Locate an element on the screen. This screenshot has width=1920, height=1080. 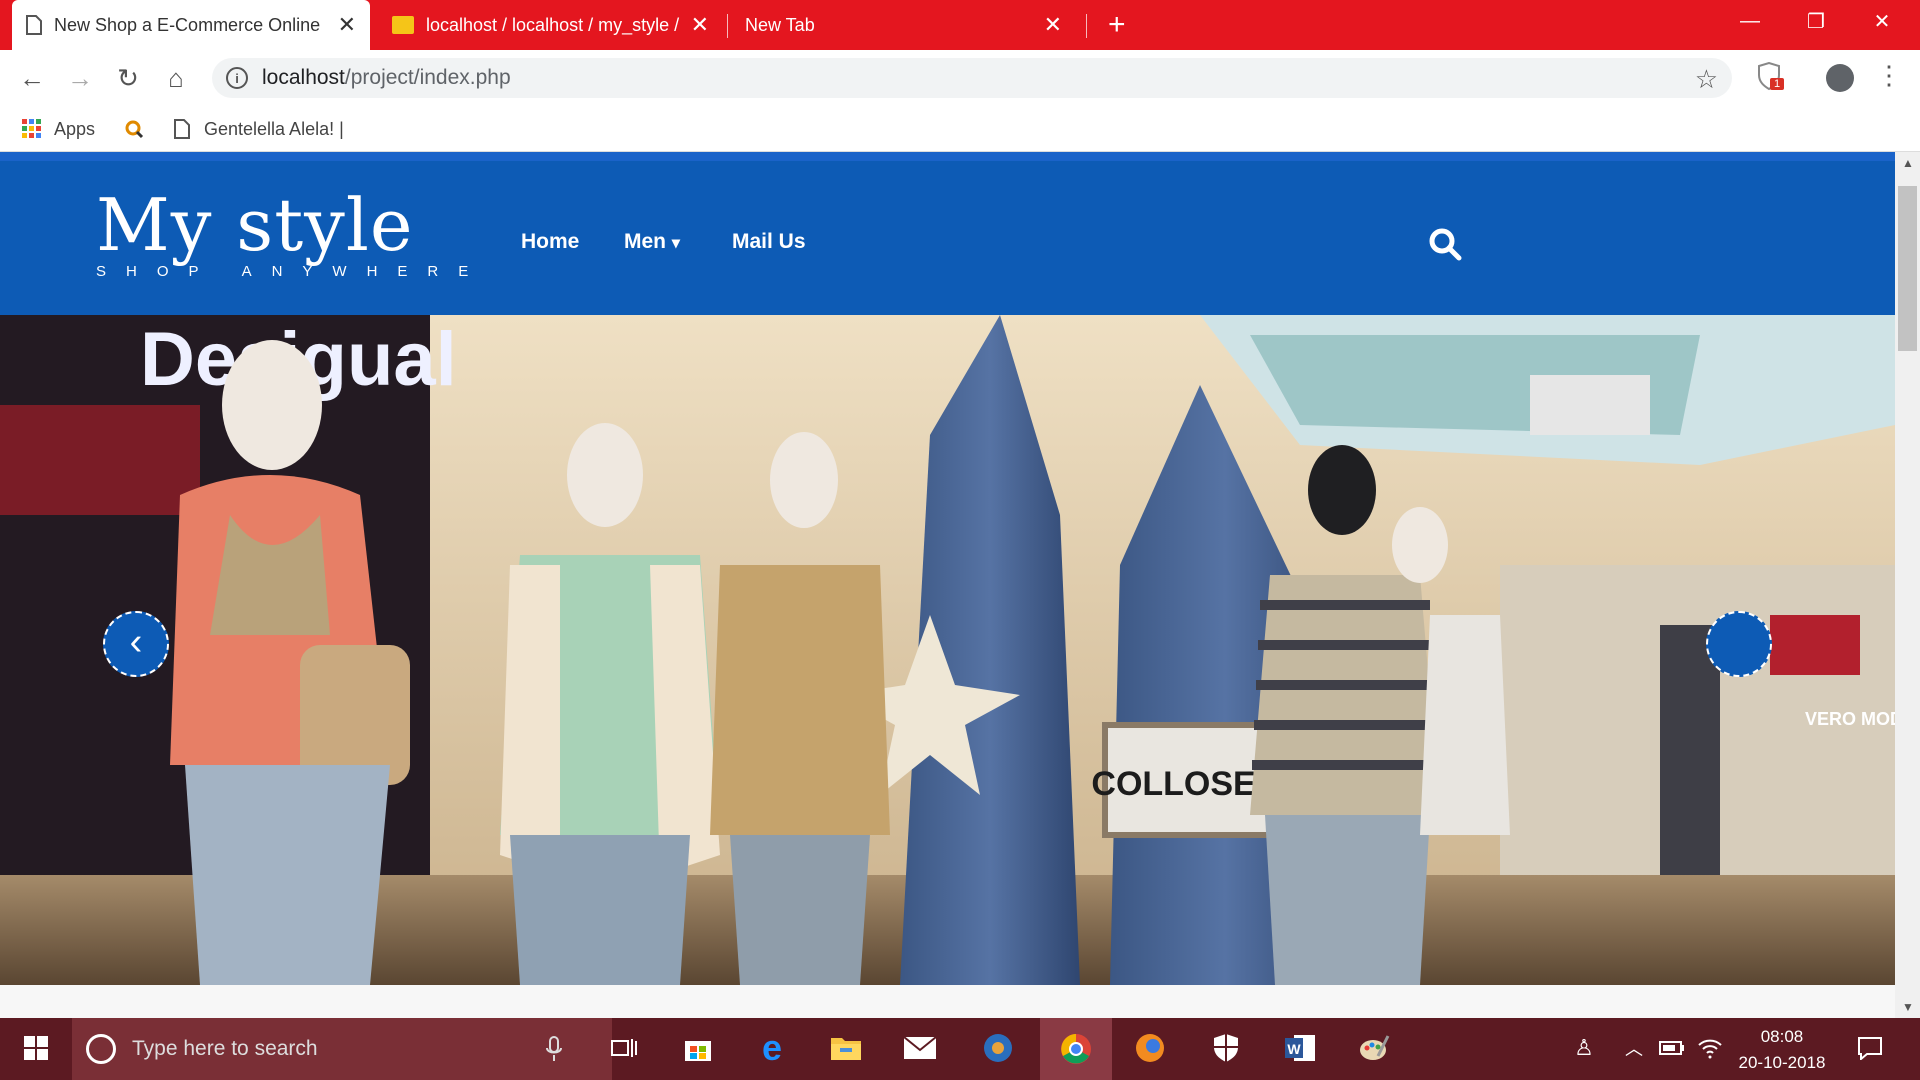
carousel-next-button is located at coordinates (1739, 644).